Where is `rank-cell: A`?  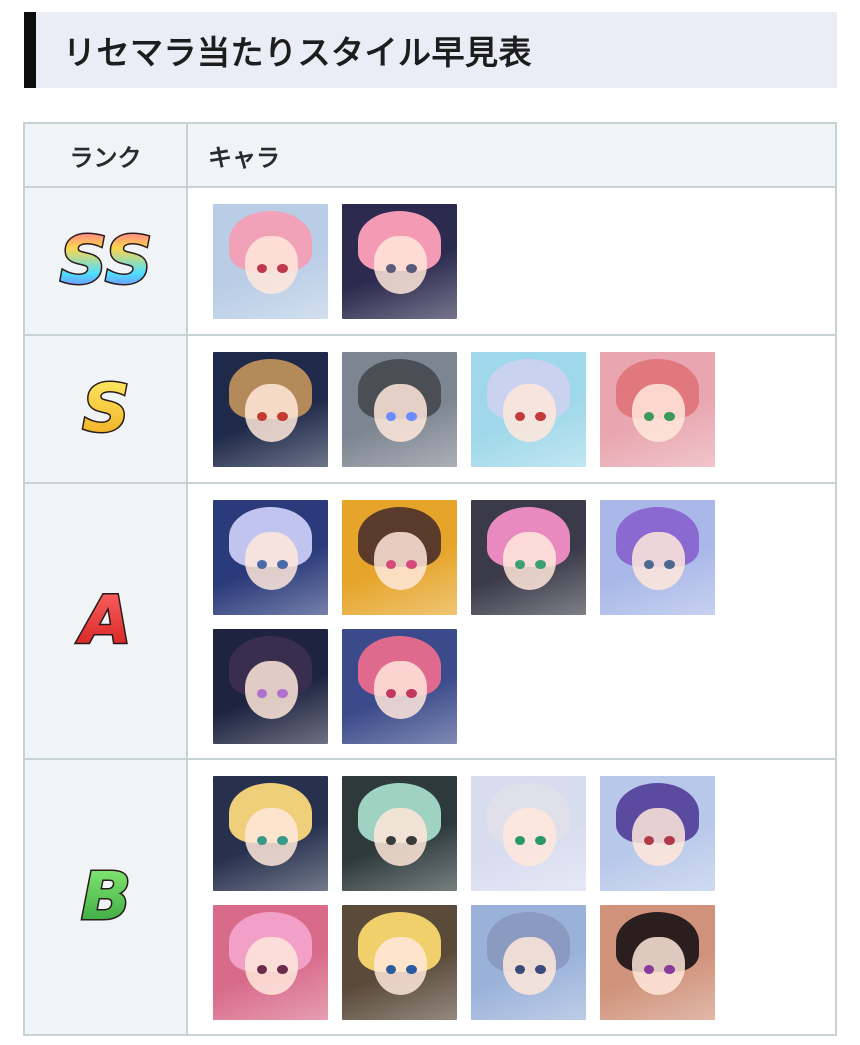 rank-cell: A is located at coordinates (105, 621).